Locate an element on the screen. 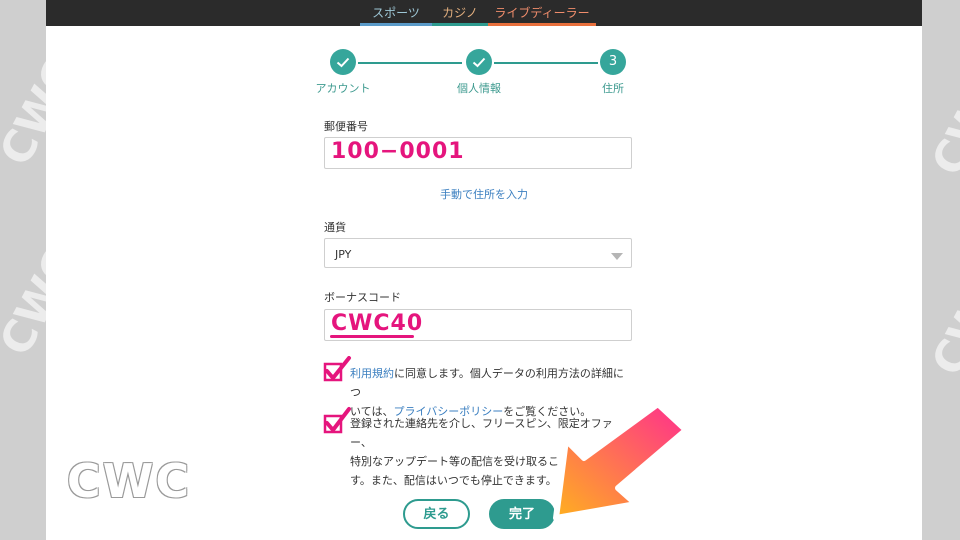 The image size is (960, 540). marketing-checkbox is located at coordinates (337, 421).